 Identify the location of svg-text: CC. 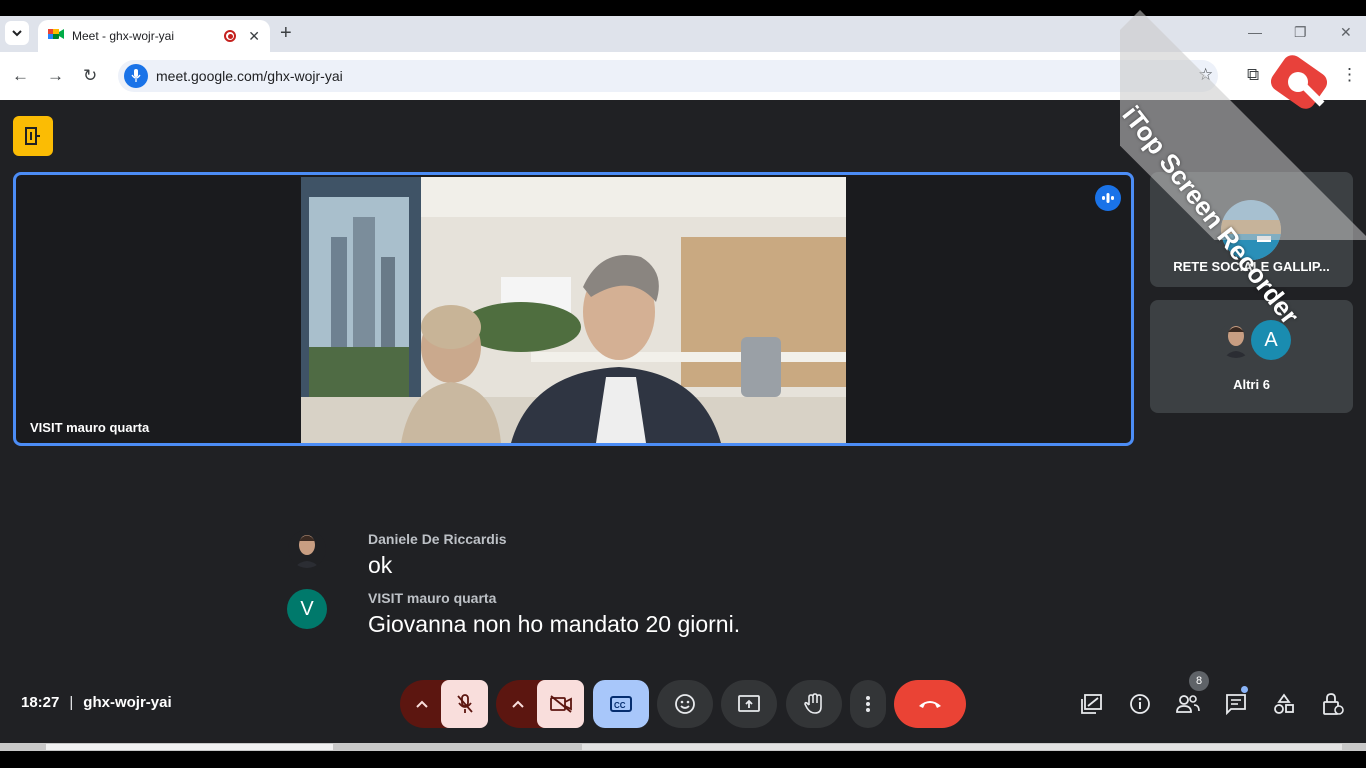
(620, 705).